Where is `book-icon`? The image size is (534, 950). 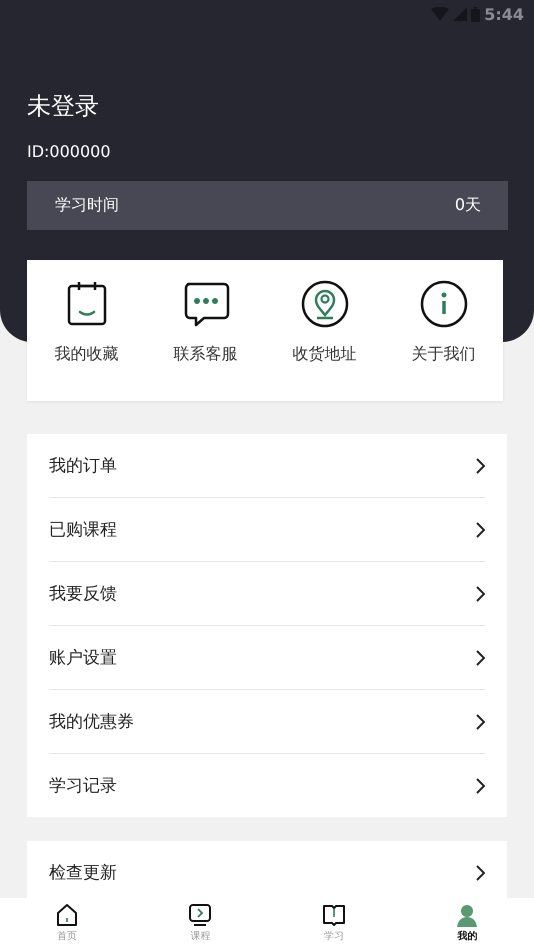 book-icon is located at coordinates (334, 915).